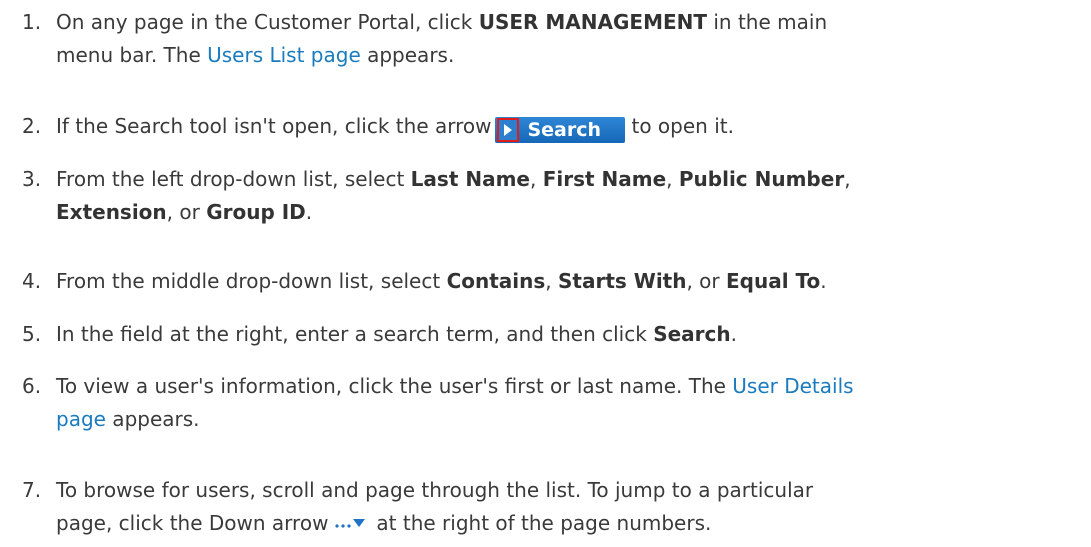 This screenshot has height=547, width=1091. Describe the element at coordinates (256, 212) in the screenshot. I see `option-group-id: Group ID` at that location.